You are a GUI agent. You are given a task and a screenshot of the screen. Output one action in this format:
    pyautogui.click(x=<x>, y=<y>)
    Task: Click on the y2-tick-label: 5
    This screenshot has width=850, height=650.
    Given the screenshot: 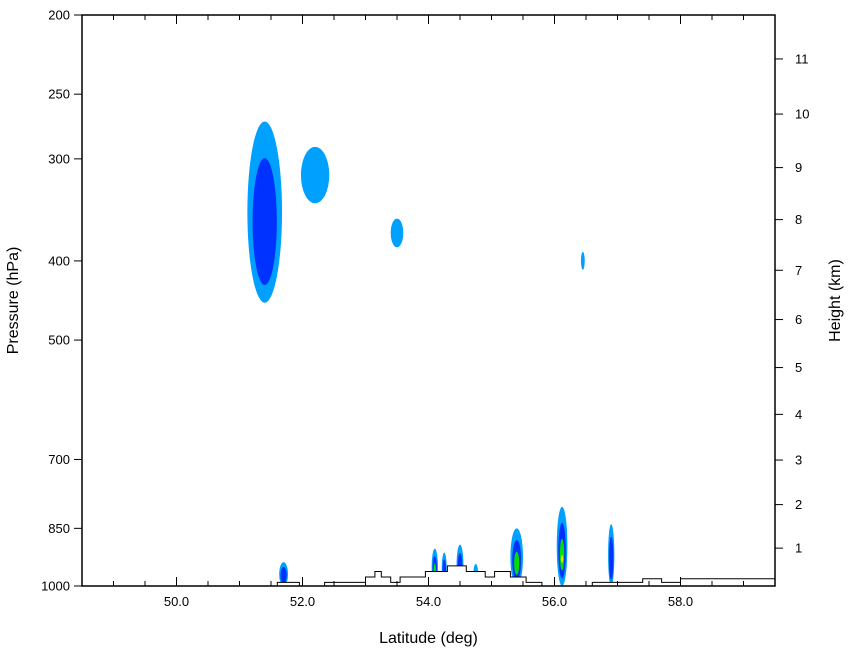 What is the action you would take?
    pyautogui.click(x=798, y=367)
    